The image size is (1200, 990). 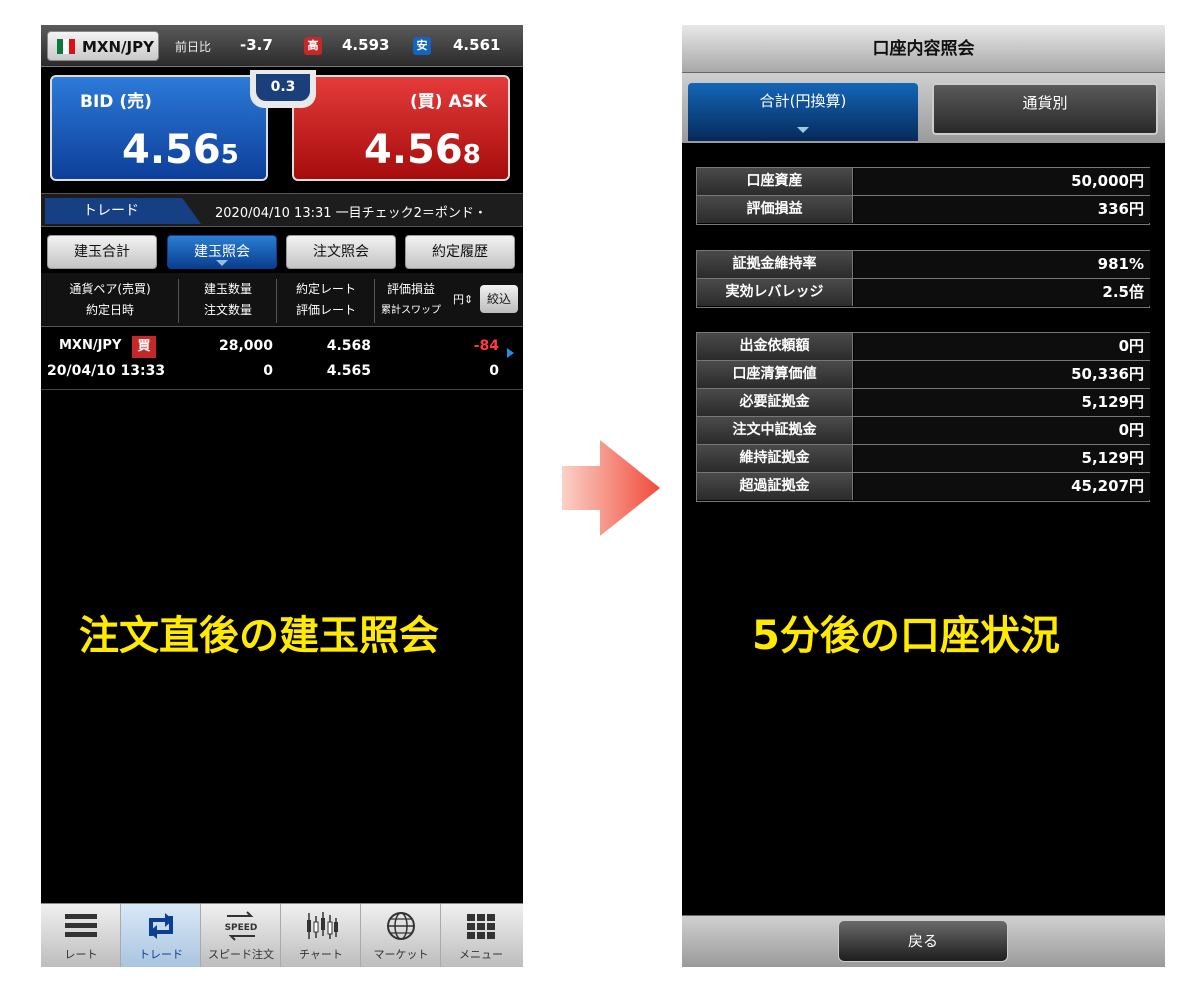 What do you see at coordinates (413, 150) in the screenshot?
I see `ask-price-main: 4.56` at bounding box center [413, 150].